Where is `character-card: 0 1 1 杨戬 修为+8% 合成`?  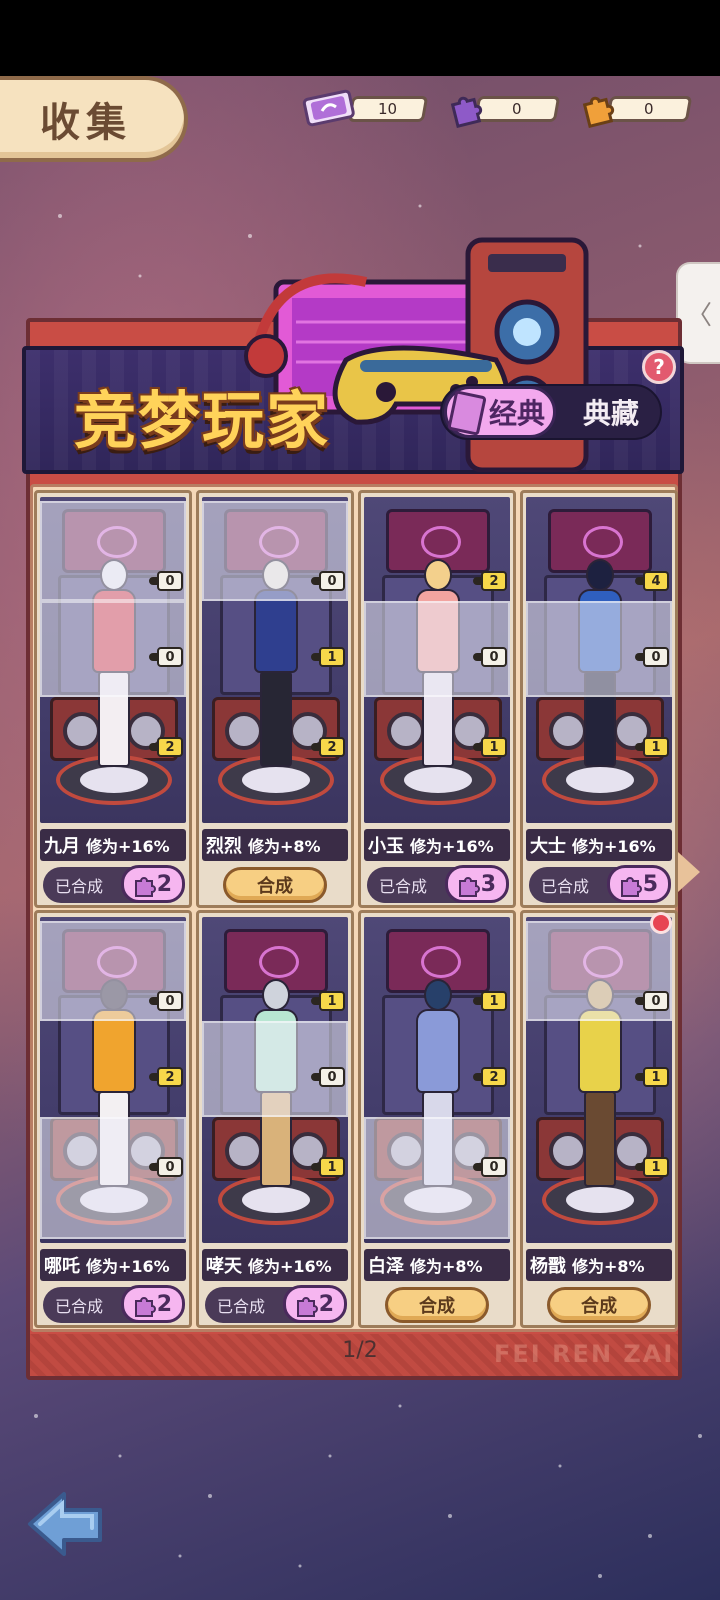 character-card: 0 1 1 杨戬 修为+8% 合成 is located at coordinates (599, 1119).